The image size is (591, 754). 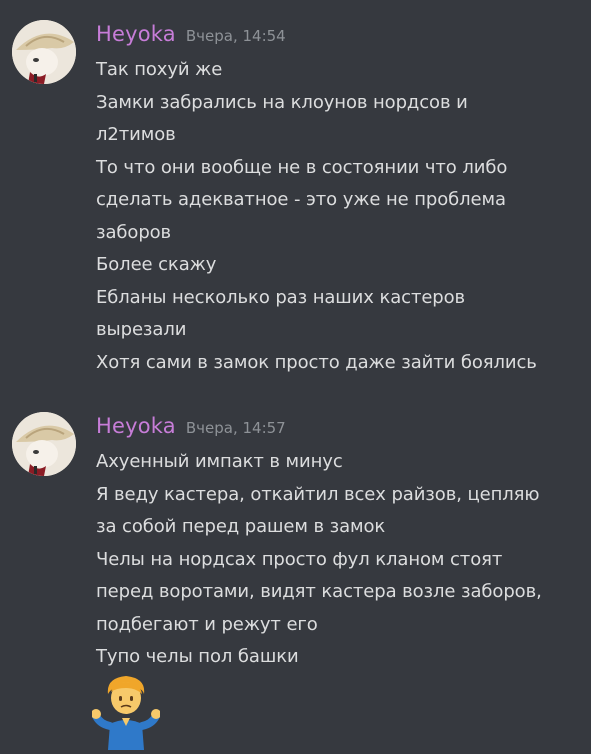 I want to click on message-line: подбегают и режут его, so click(x=207, y=624).